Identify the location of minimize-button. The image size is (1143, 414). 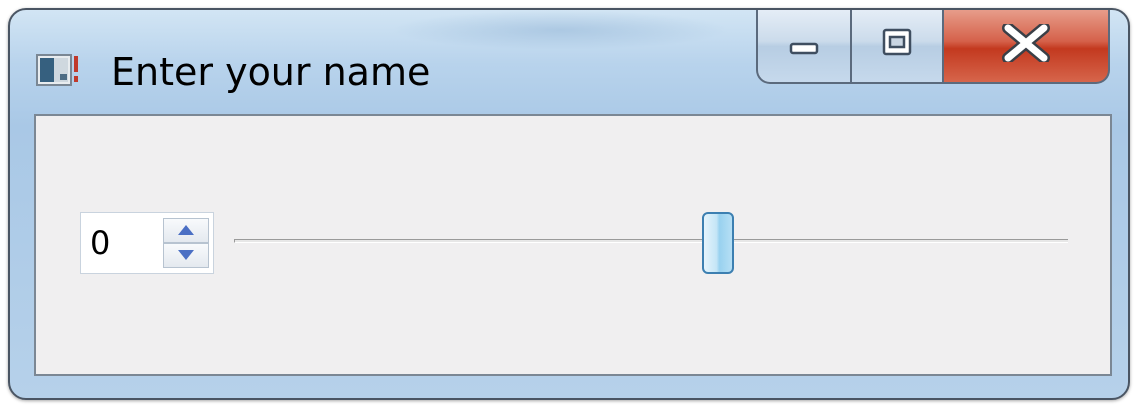
(804, 47).